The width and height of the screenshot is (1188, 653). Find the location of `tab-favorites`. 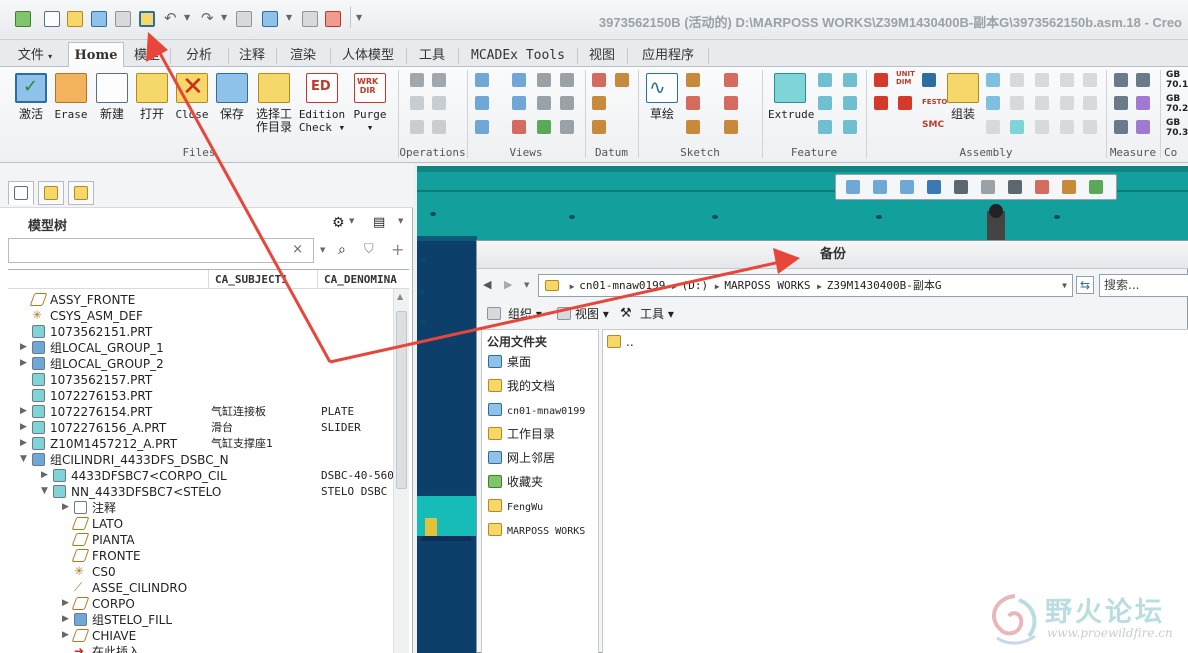

tab-favorites is located at coordinates (81, 193).